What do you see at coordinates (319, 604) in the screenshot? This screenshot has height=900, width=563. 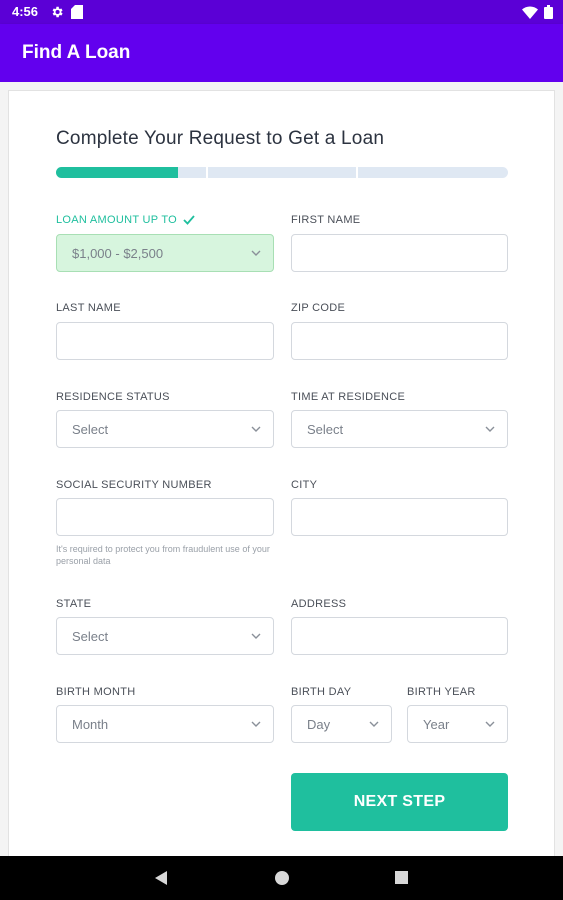 I see `address-label: ADDRESS` at bounding box center [319, 604].